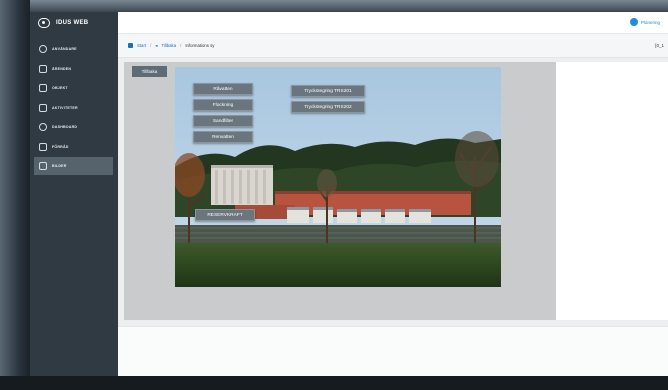 The image size is (668, 390). Describe the element at coordinates (15, 195) in the screenshot. I see `monitor-bezel-left` at that location.